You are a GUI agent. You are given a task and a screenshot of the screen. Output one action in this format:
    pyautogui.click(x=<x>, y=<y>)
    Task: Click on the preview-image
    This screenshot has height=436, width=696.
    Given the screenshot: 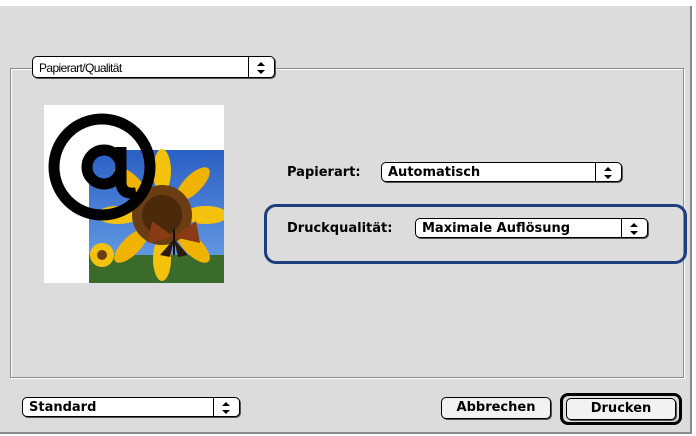 What is the action you would take?
    pyautogui.click(x=136, y=194)
    